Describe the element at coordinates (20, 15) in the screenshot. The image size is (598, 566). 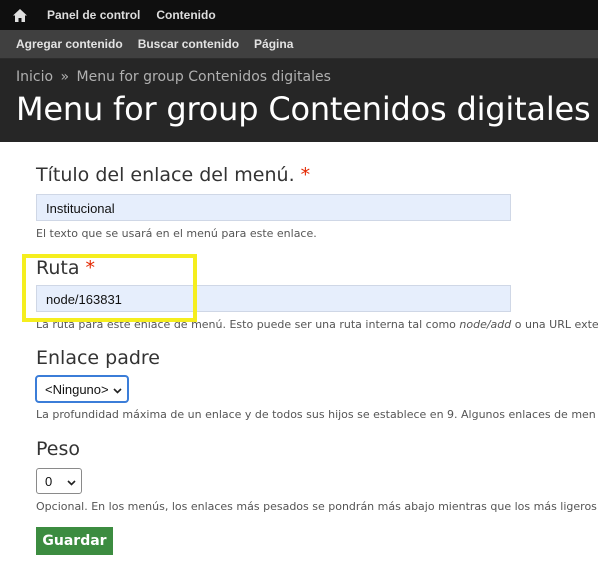
I see `home-icon` at that location.